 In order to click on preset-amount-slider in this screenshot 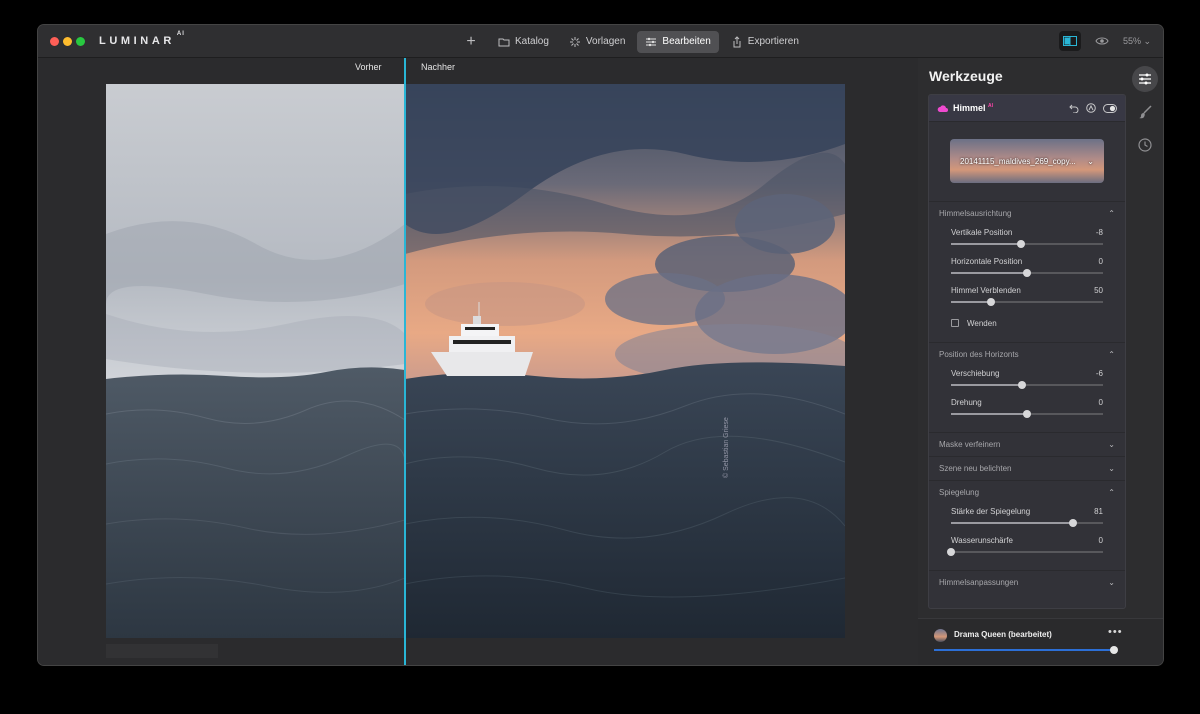, I will do `click(1026, 650)`.